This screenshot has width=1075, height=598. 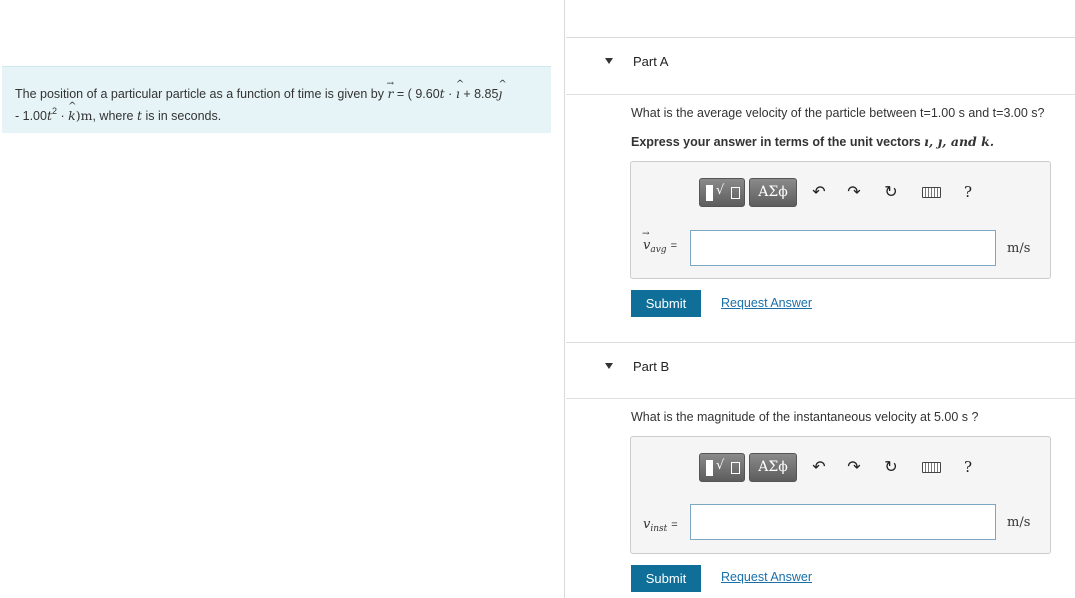 What do you see at coordinates (458, 89) in the screenshot?
I see `unit-vector-i: ı` at bounding box center [458, 89].